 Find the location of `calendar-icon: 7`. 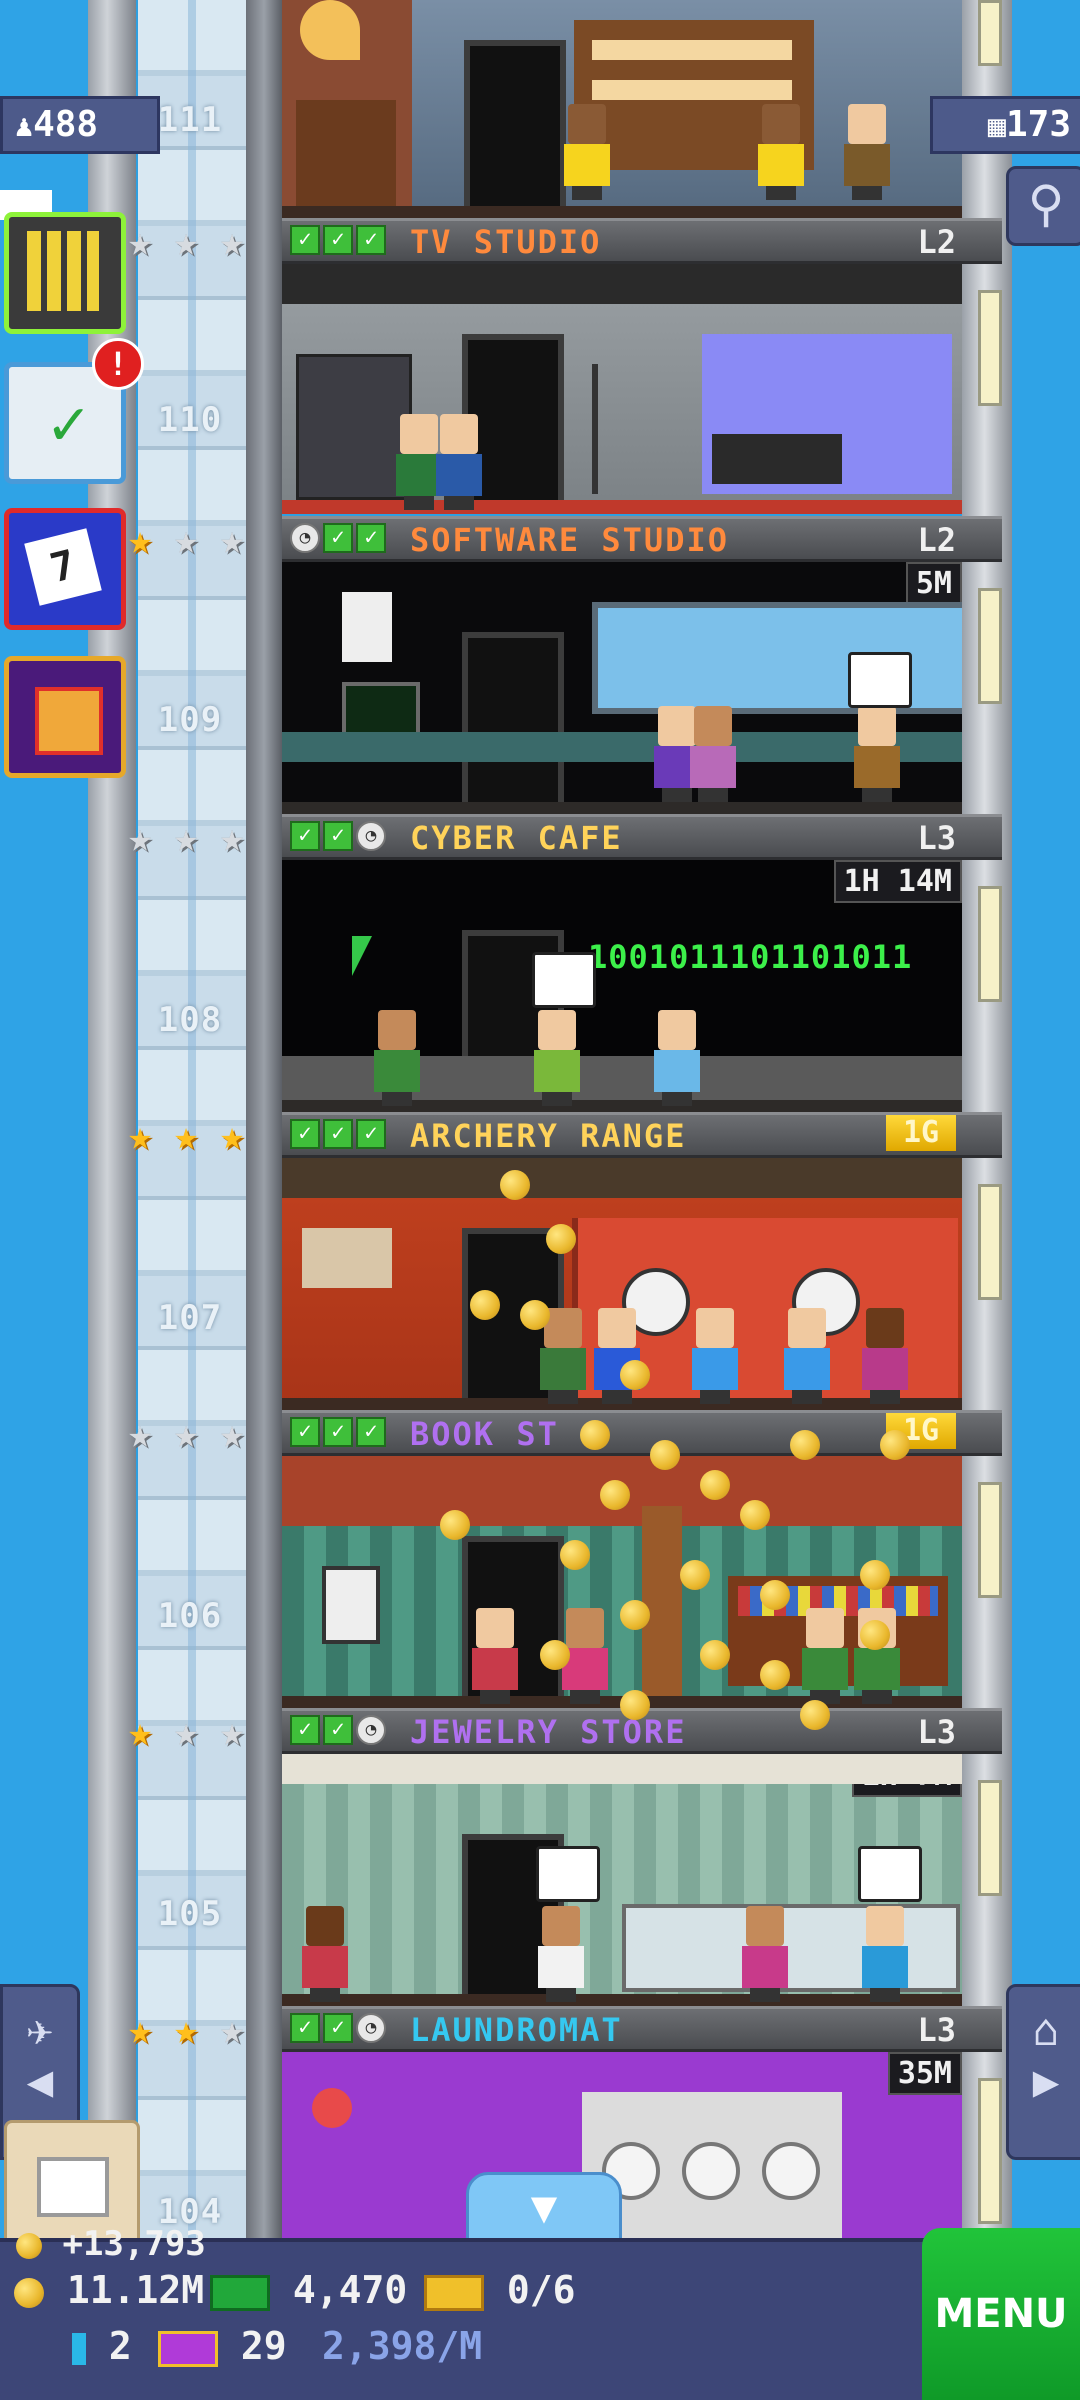

calendar-icon: 7 is located at coordinates (65, 569).